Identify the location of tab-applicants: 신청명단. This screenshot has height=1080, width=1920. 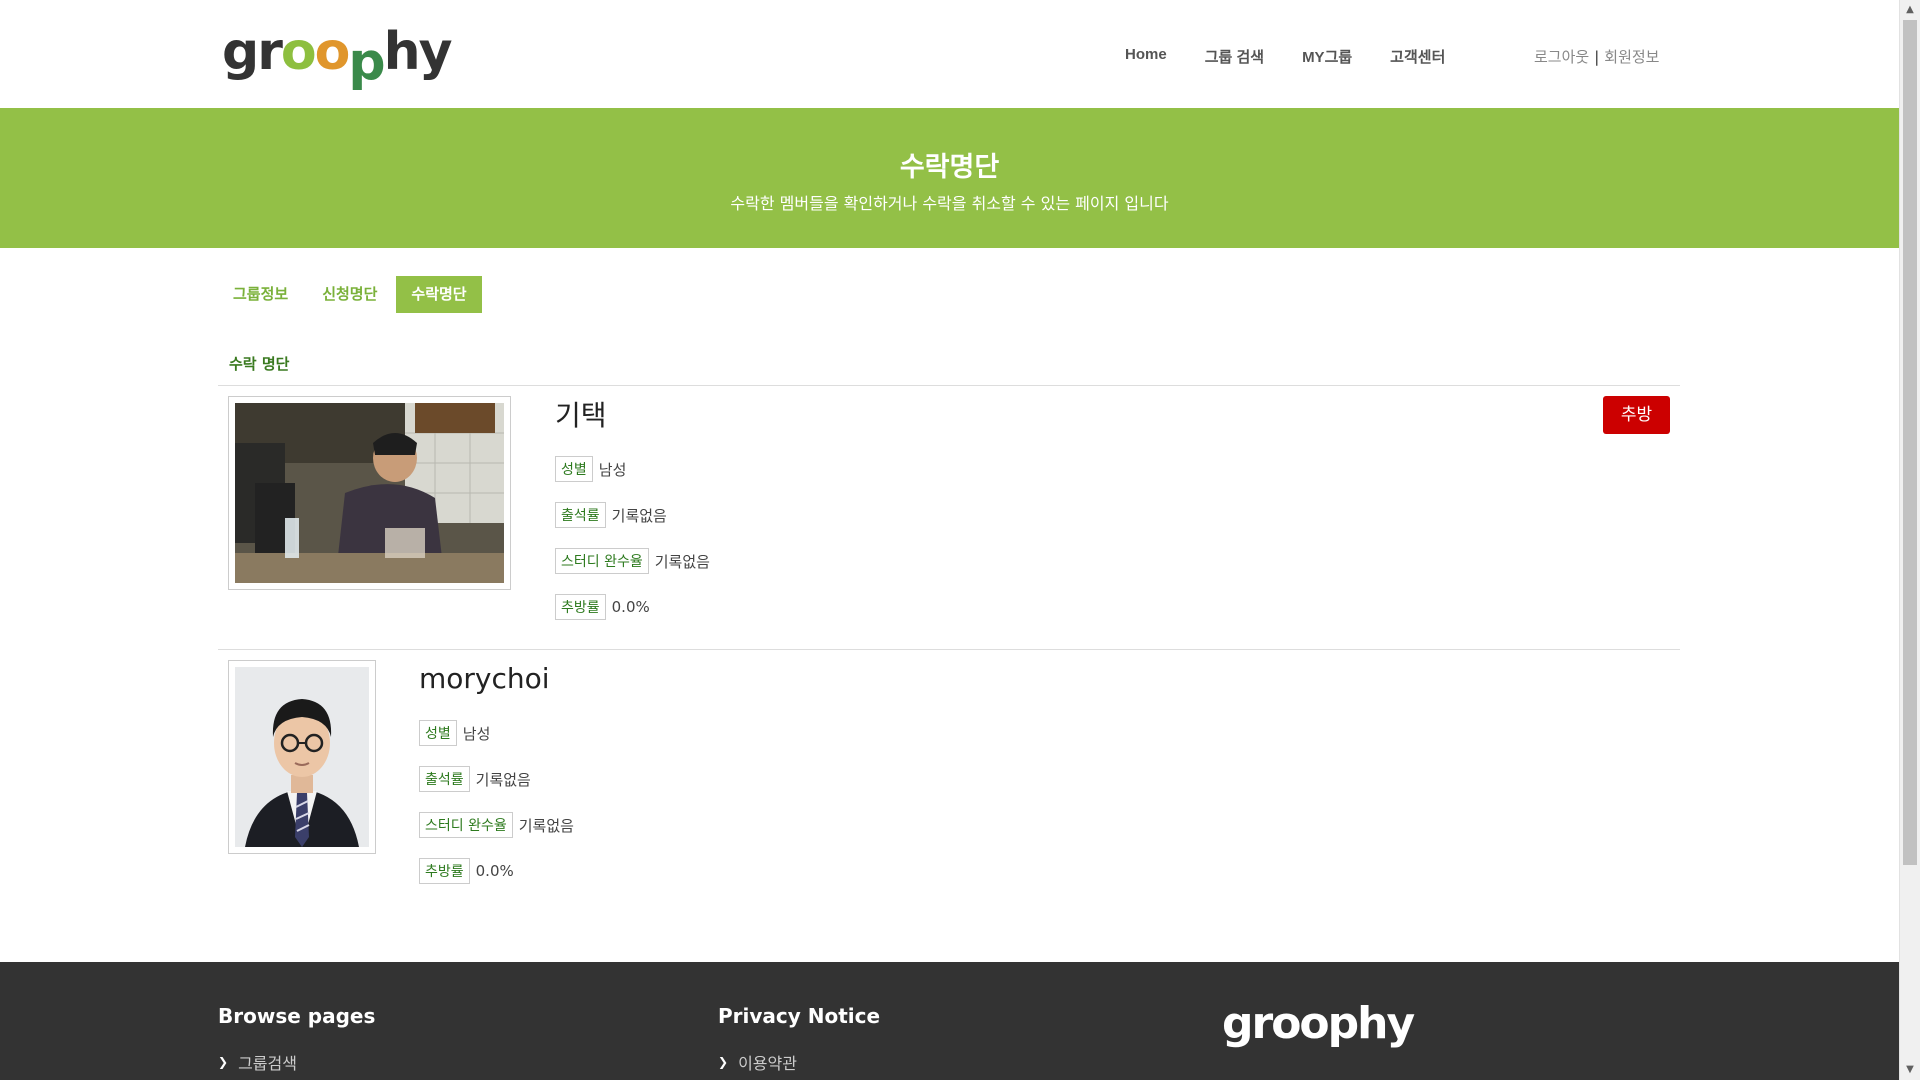
(349, 294).